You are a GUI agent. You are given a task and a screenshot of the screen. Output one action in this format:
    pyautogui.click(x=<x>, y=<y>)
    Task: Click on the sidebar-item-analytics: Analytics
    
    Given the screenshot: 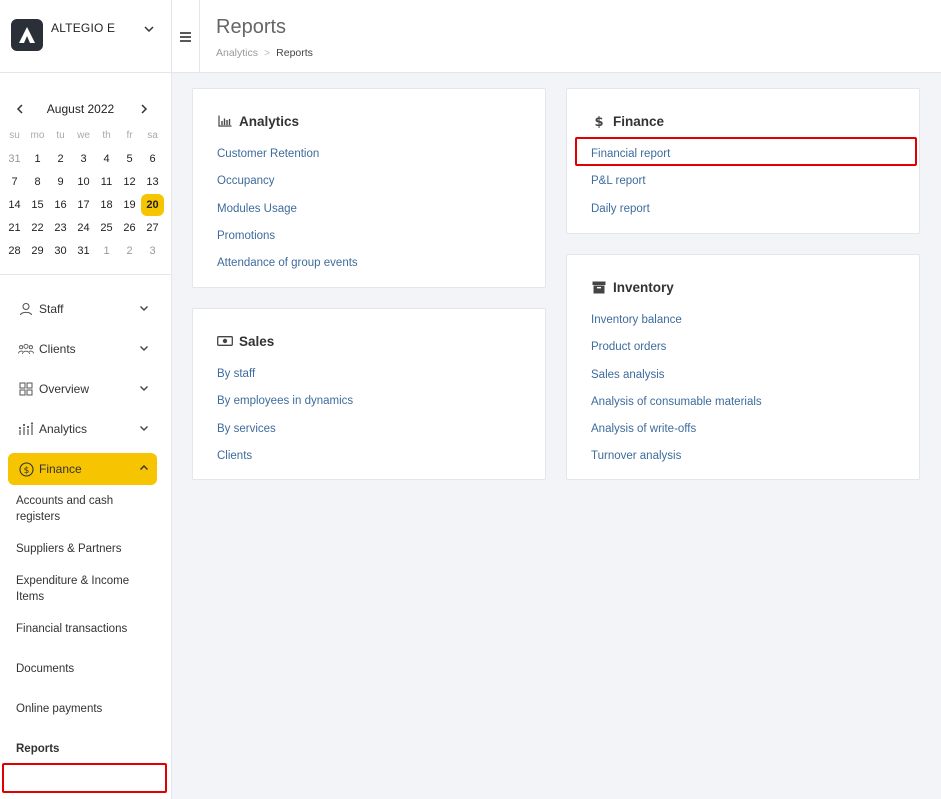 What is the action you would take?
    pyautogui.click(x=85, y=429)
    